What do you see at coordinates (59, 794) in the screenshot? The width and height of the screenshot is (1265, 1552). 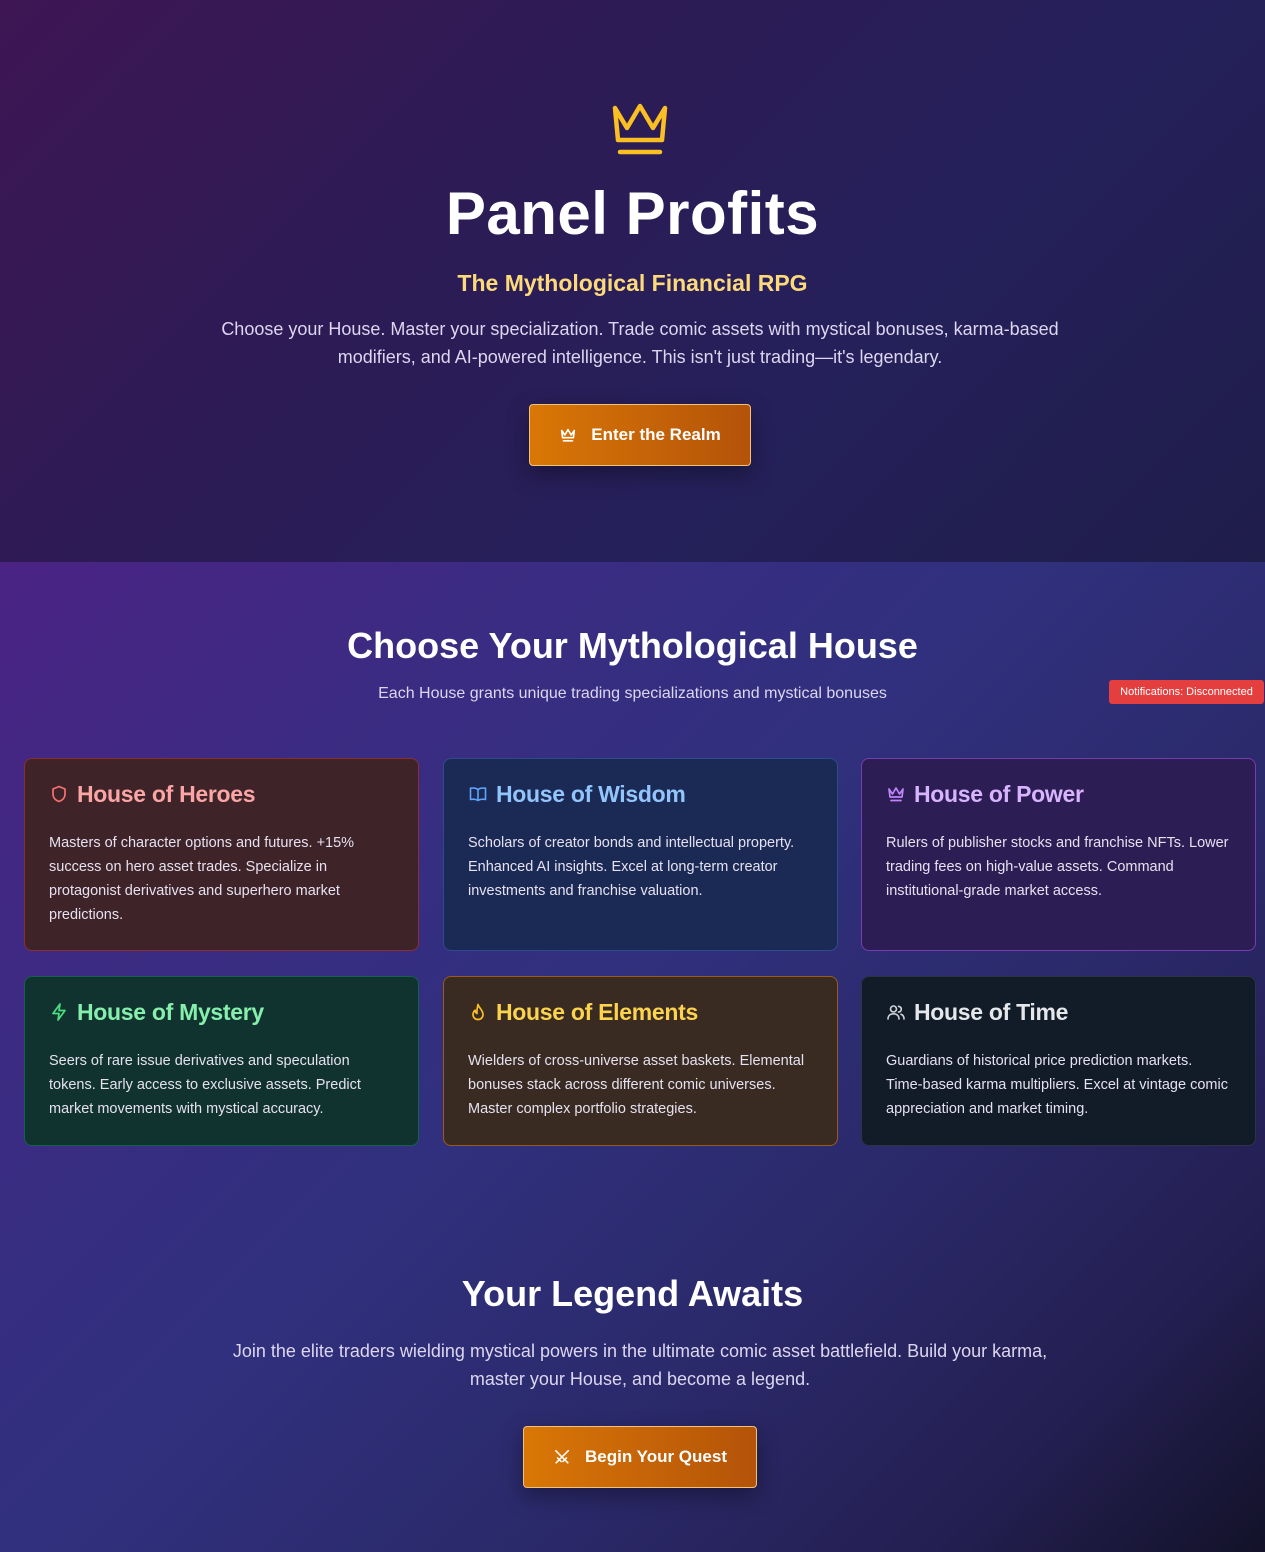 I see `shield-icon` at bounding box center [59, 794].